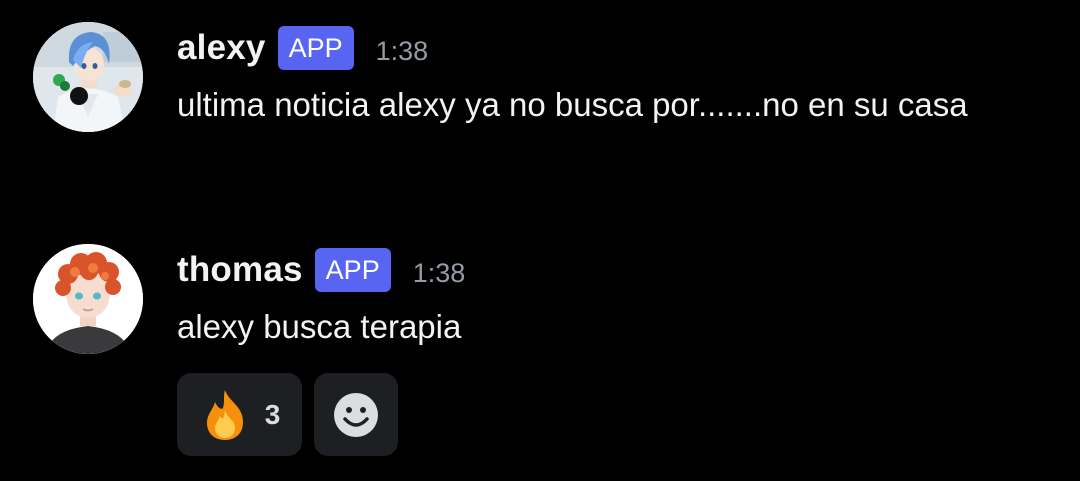 Image resolution: width=1080 pixels, height=481 pixels. I want to click on username: thomas, so click(240, 270).